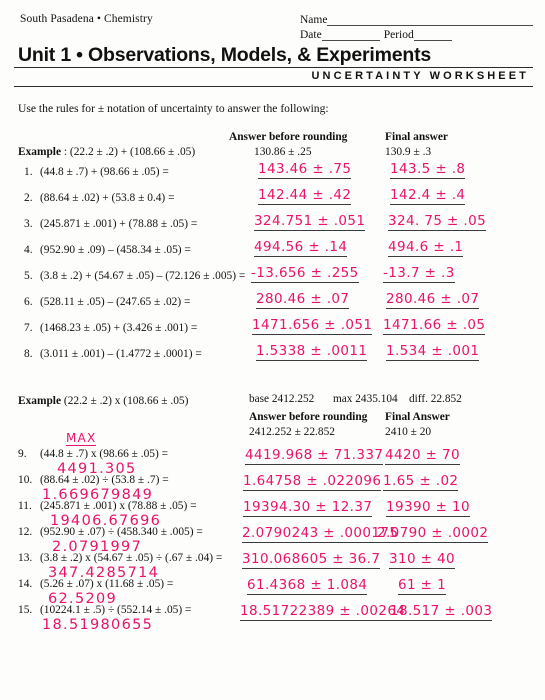 The width and height of the screenshot is (545, 700). I want to click on problem-row-4: 4. (952.90 ± .09) – (458.34 ± .05) =, so click(107, 250).